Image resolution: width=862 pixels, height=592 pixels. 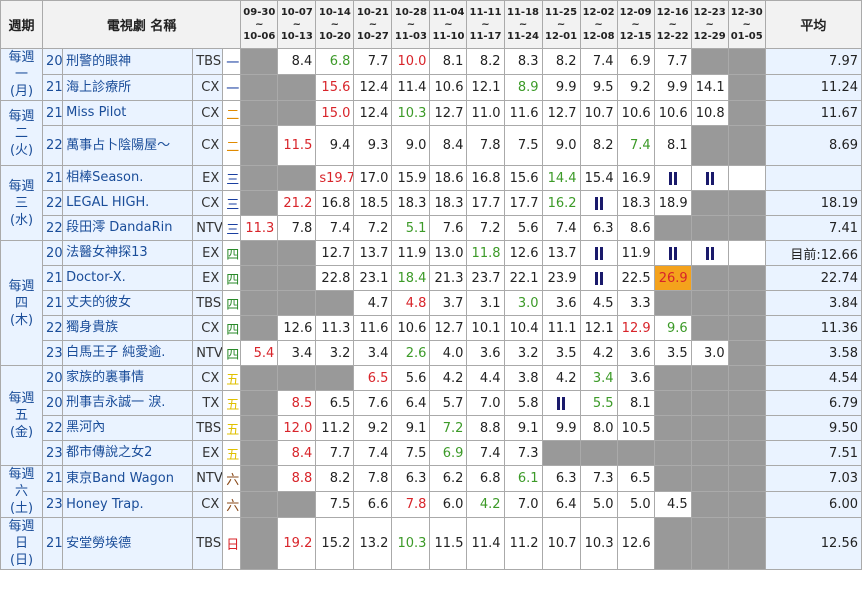 I want to click on drama-title-cell: 刑事吉永誠一 淚., so click(x=128, y=403).